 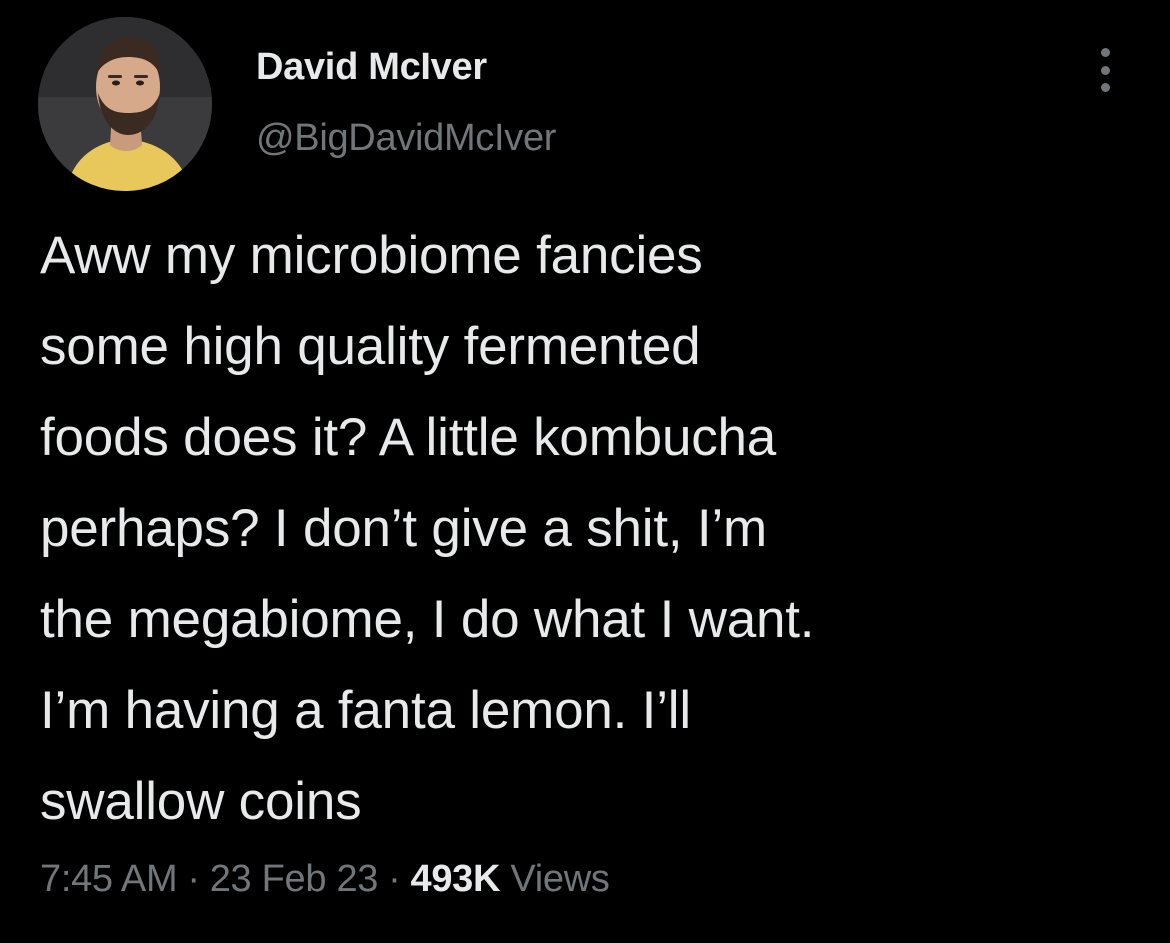 I want to click on views-count: 493K, so click(x=455, y=879).